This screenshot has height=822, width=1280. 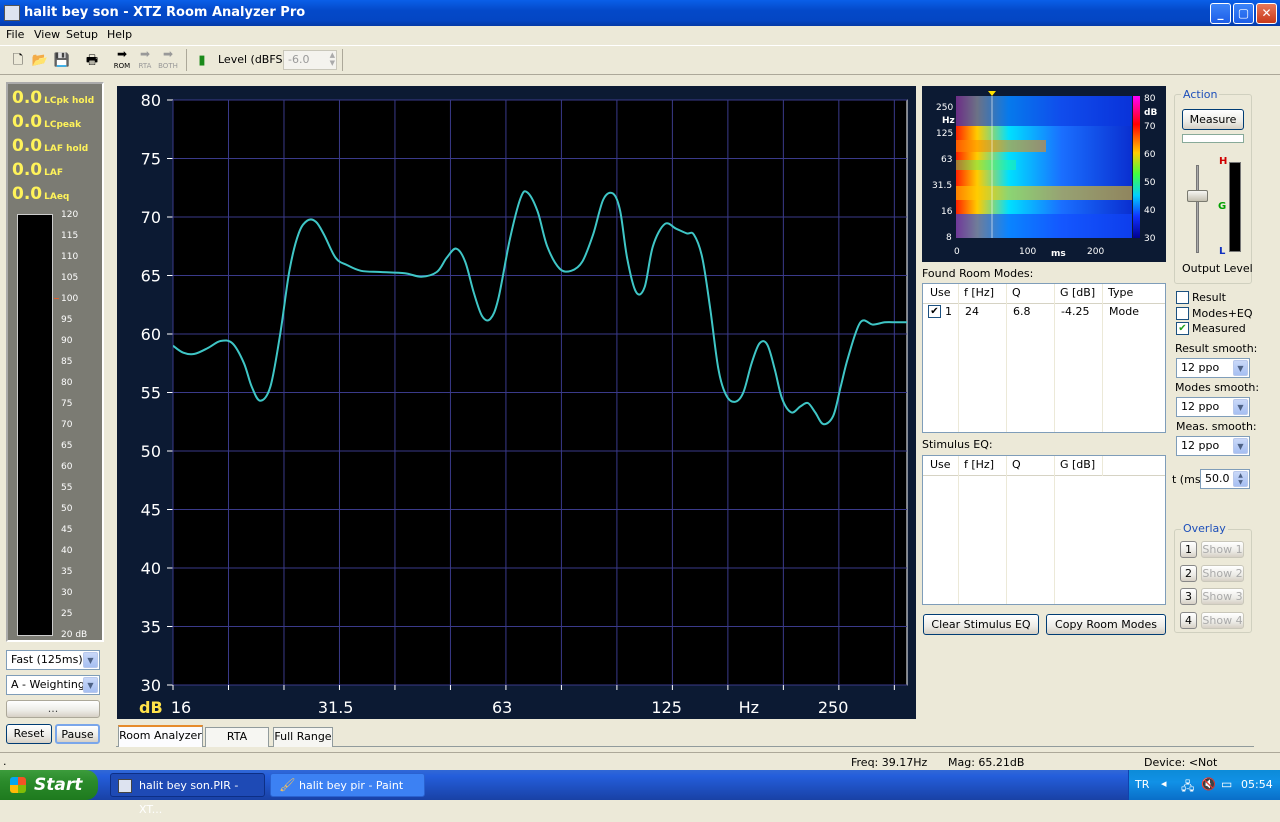 What do you see at coordinates (151, 510) in the screenshot?
I see `y-tick-label: 45` at bounding box center [151, 510].